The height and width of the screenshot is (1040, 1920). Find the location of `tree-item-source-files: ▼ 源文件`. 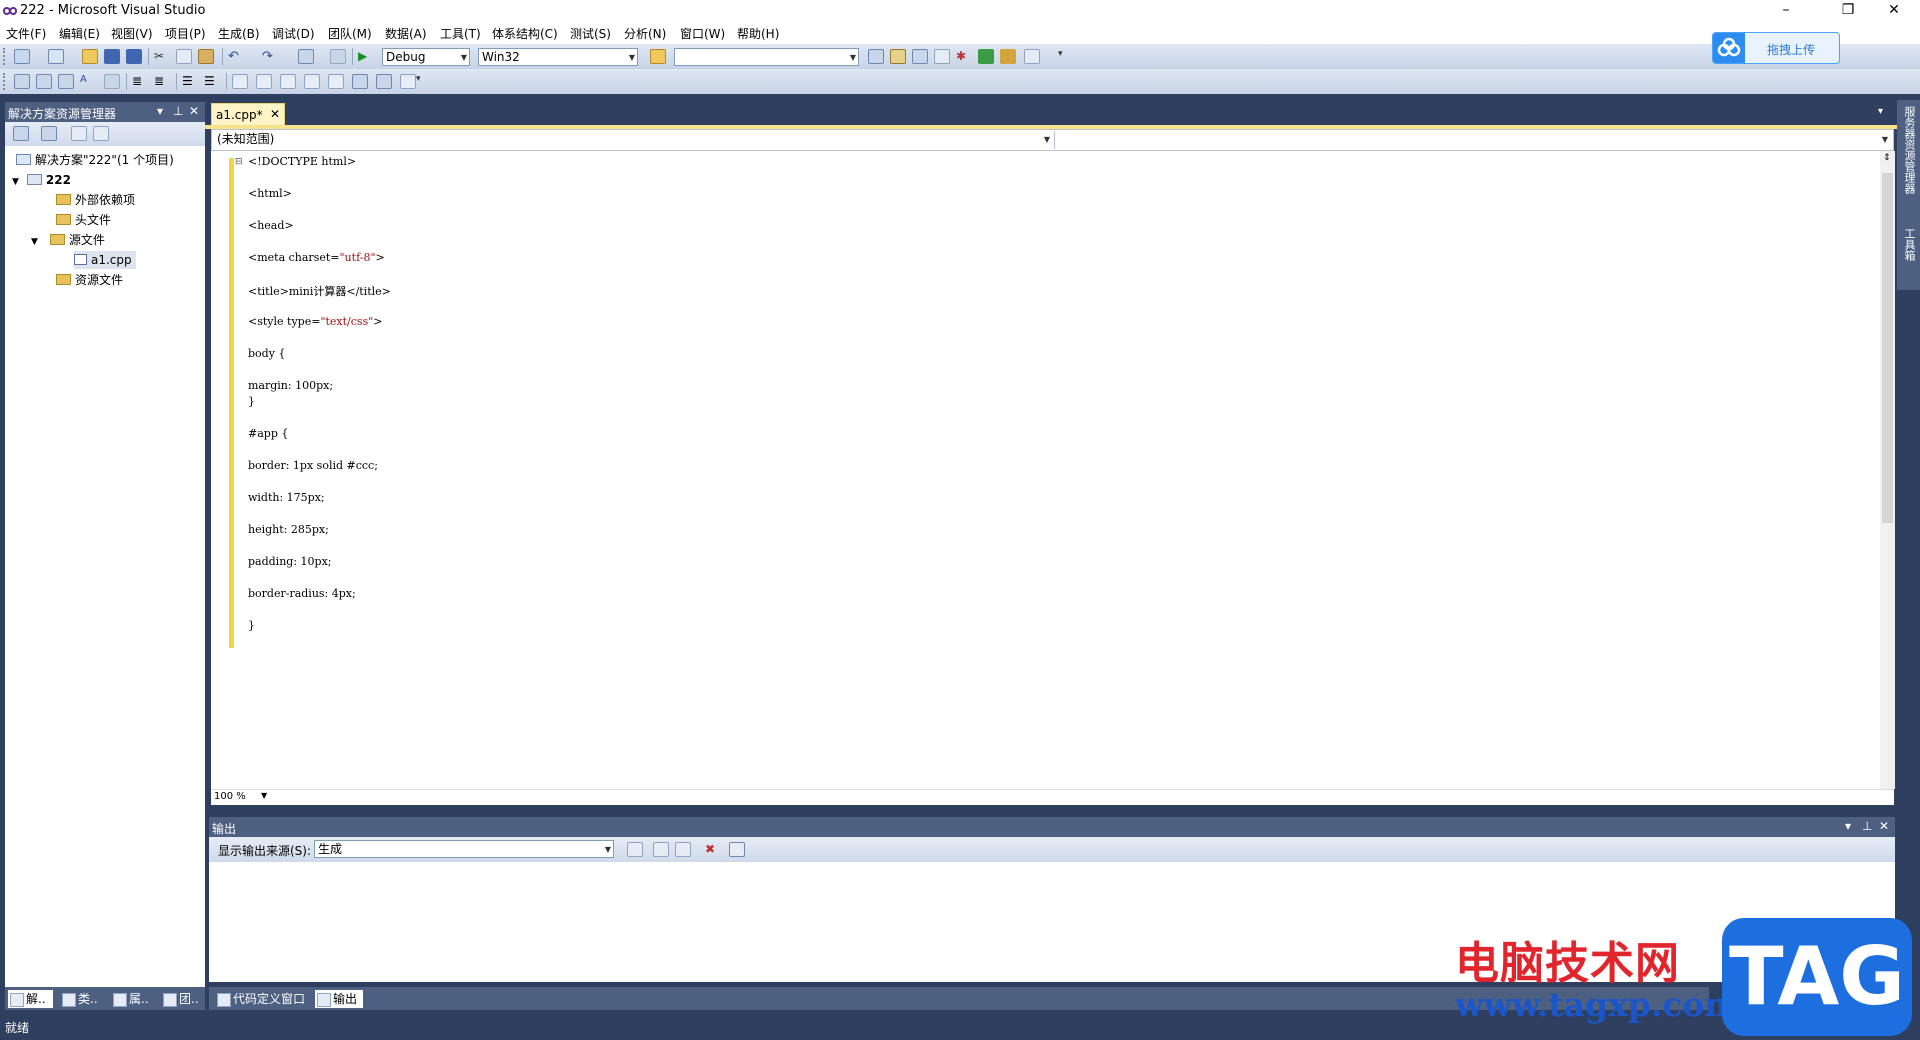

tree-item-source-files: ▼ 源文件 is located at coordinates (68, 240).